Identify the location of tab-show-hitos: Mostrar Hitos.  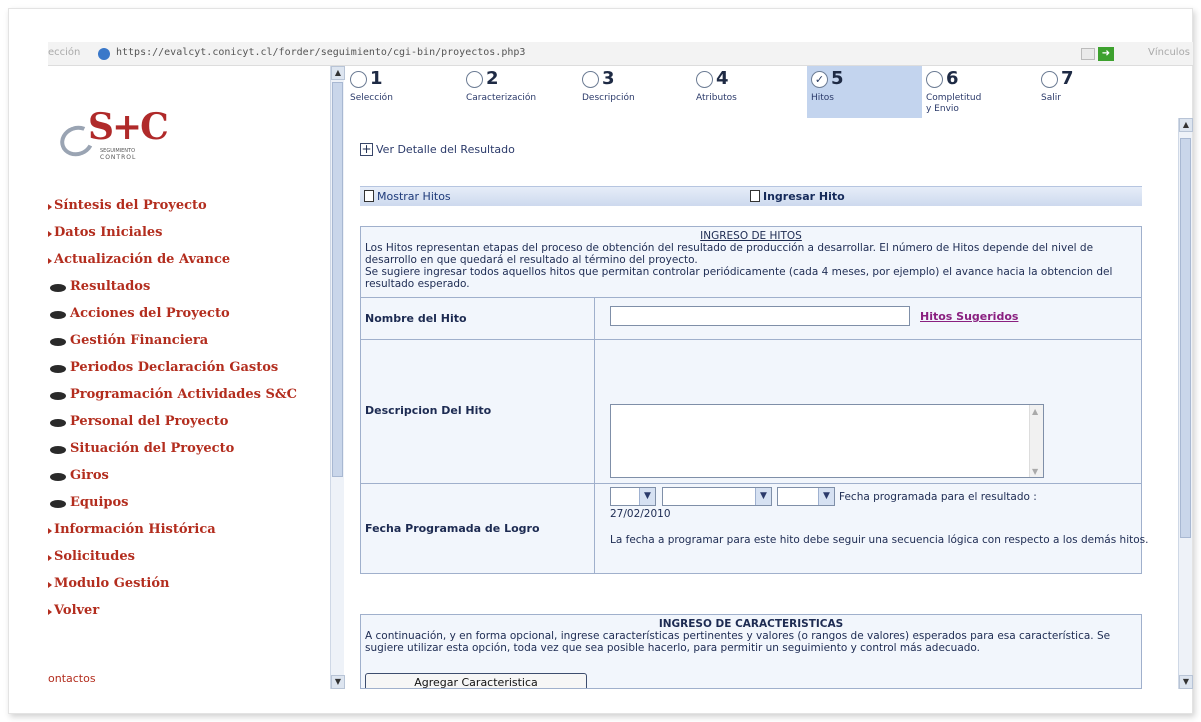
(407, 196).